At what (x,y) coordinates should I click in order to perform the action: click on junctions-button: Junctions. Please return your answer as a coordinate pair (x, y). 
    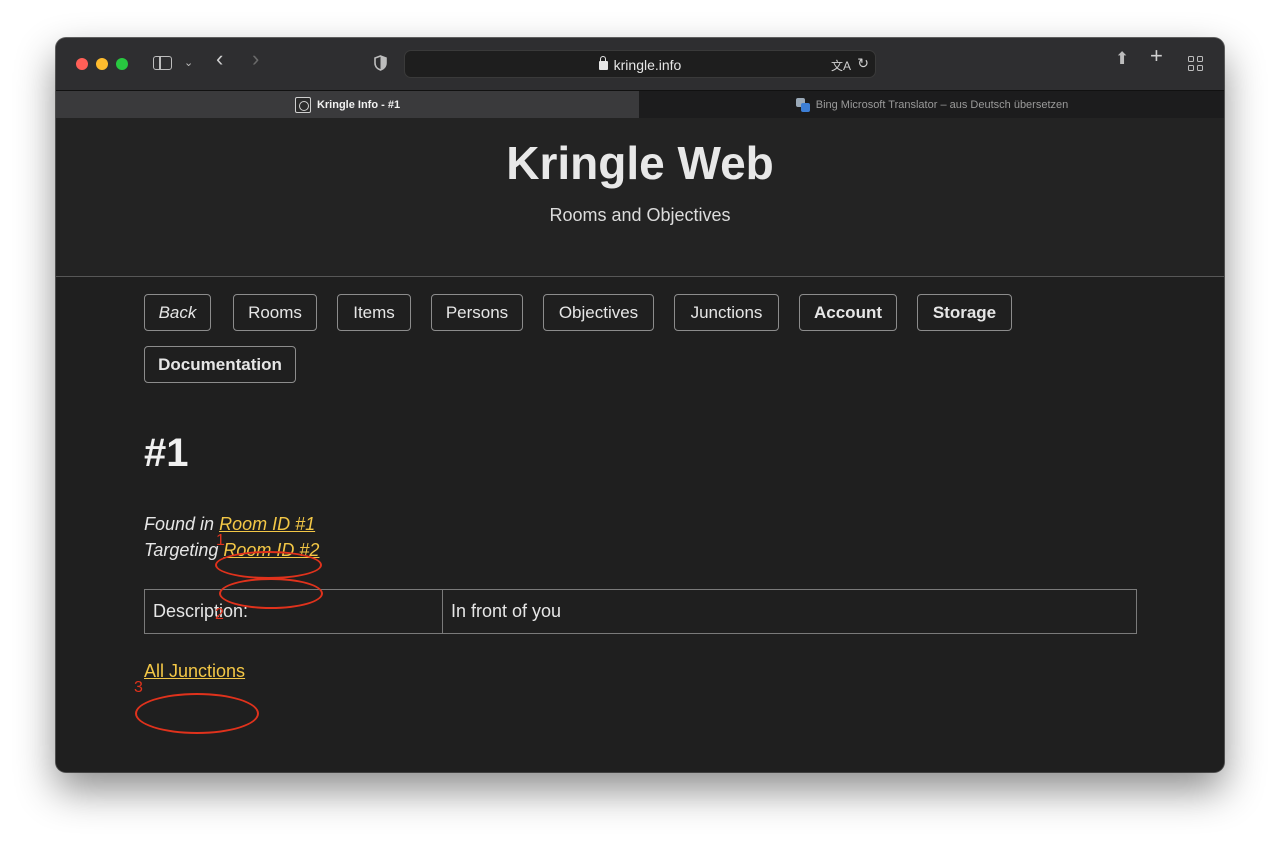
    Looking at the image, I should click on (726, 312).